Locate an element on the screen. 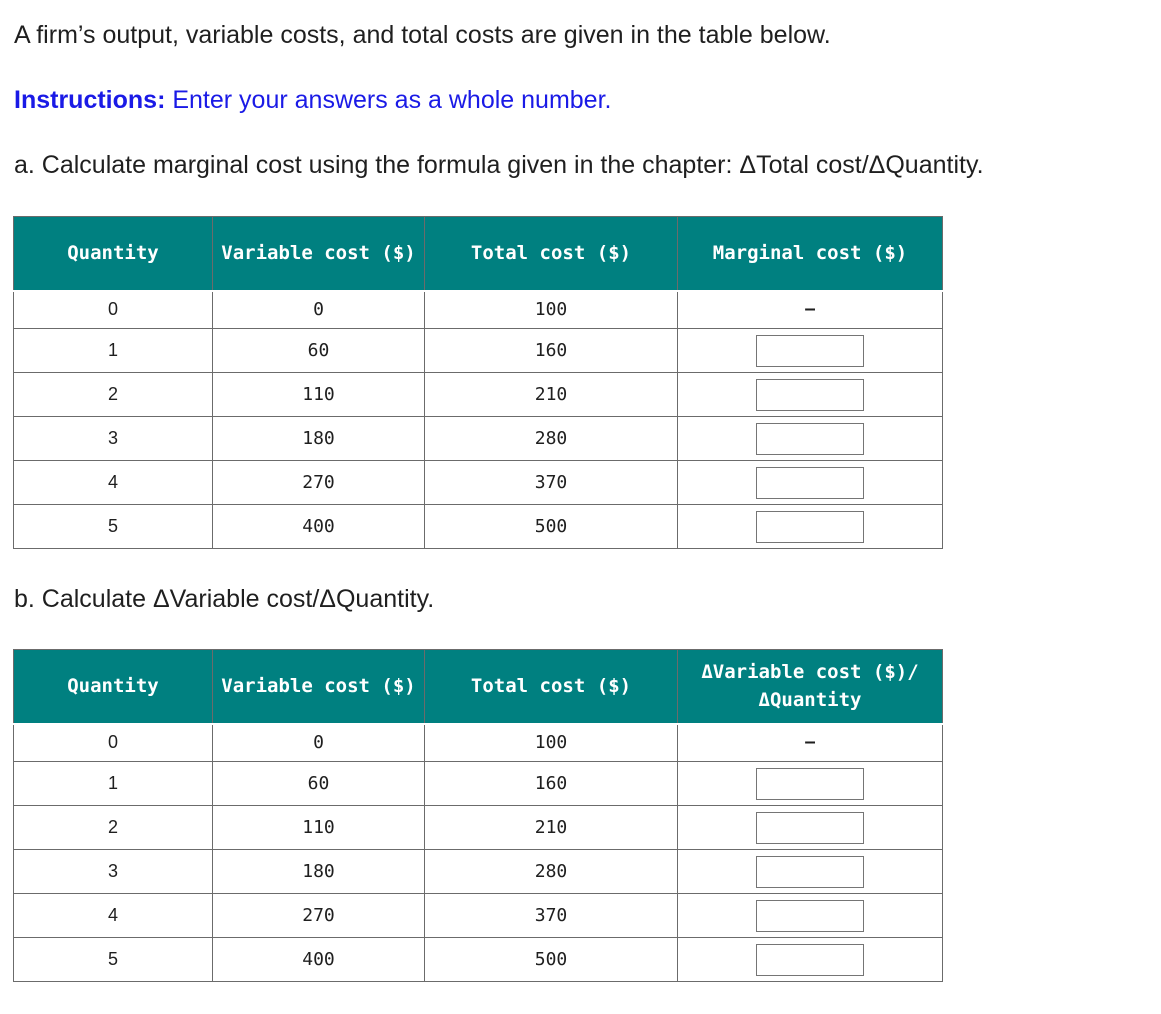 Image resolution: width=1161 pixels, height=1014 pixels. marginal-cost-input-q2 is located at coordinates (810, 394).